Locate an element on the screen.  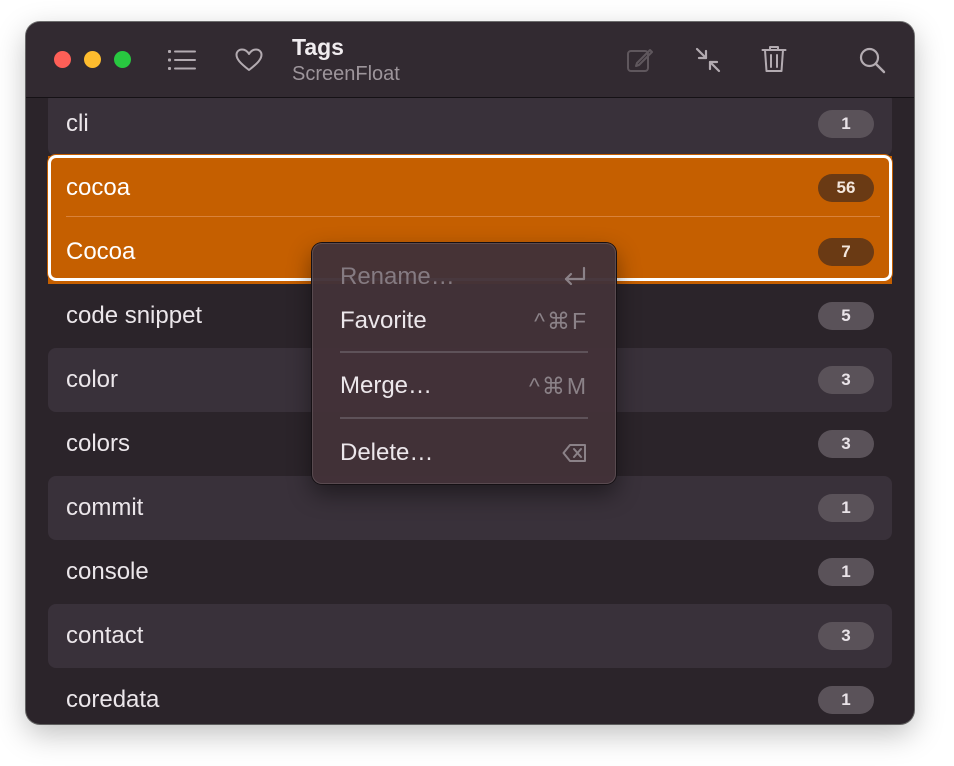
tag-count-badge: 7 is located at coordinates (846, 252).